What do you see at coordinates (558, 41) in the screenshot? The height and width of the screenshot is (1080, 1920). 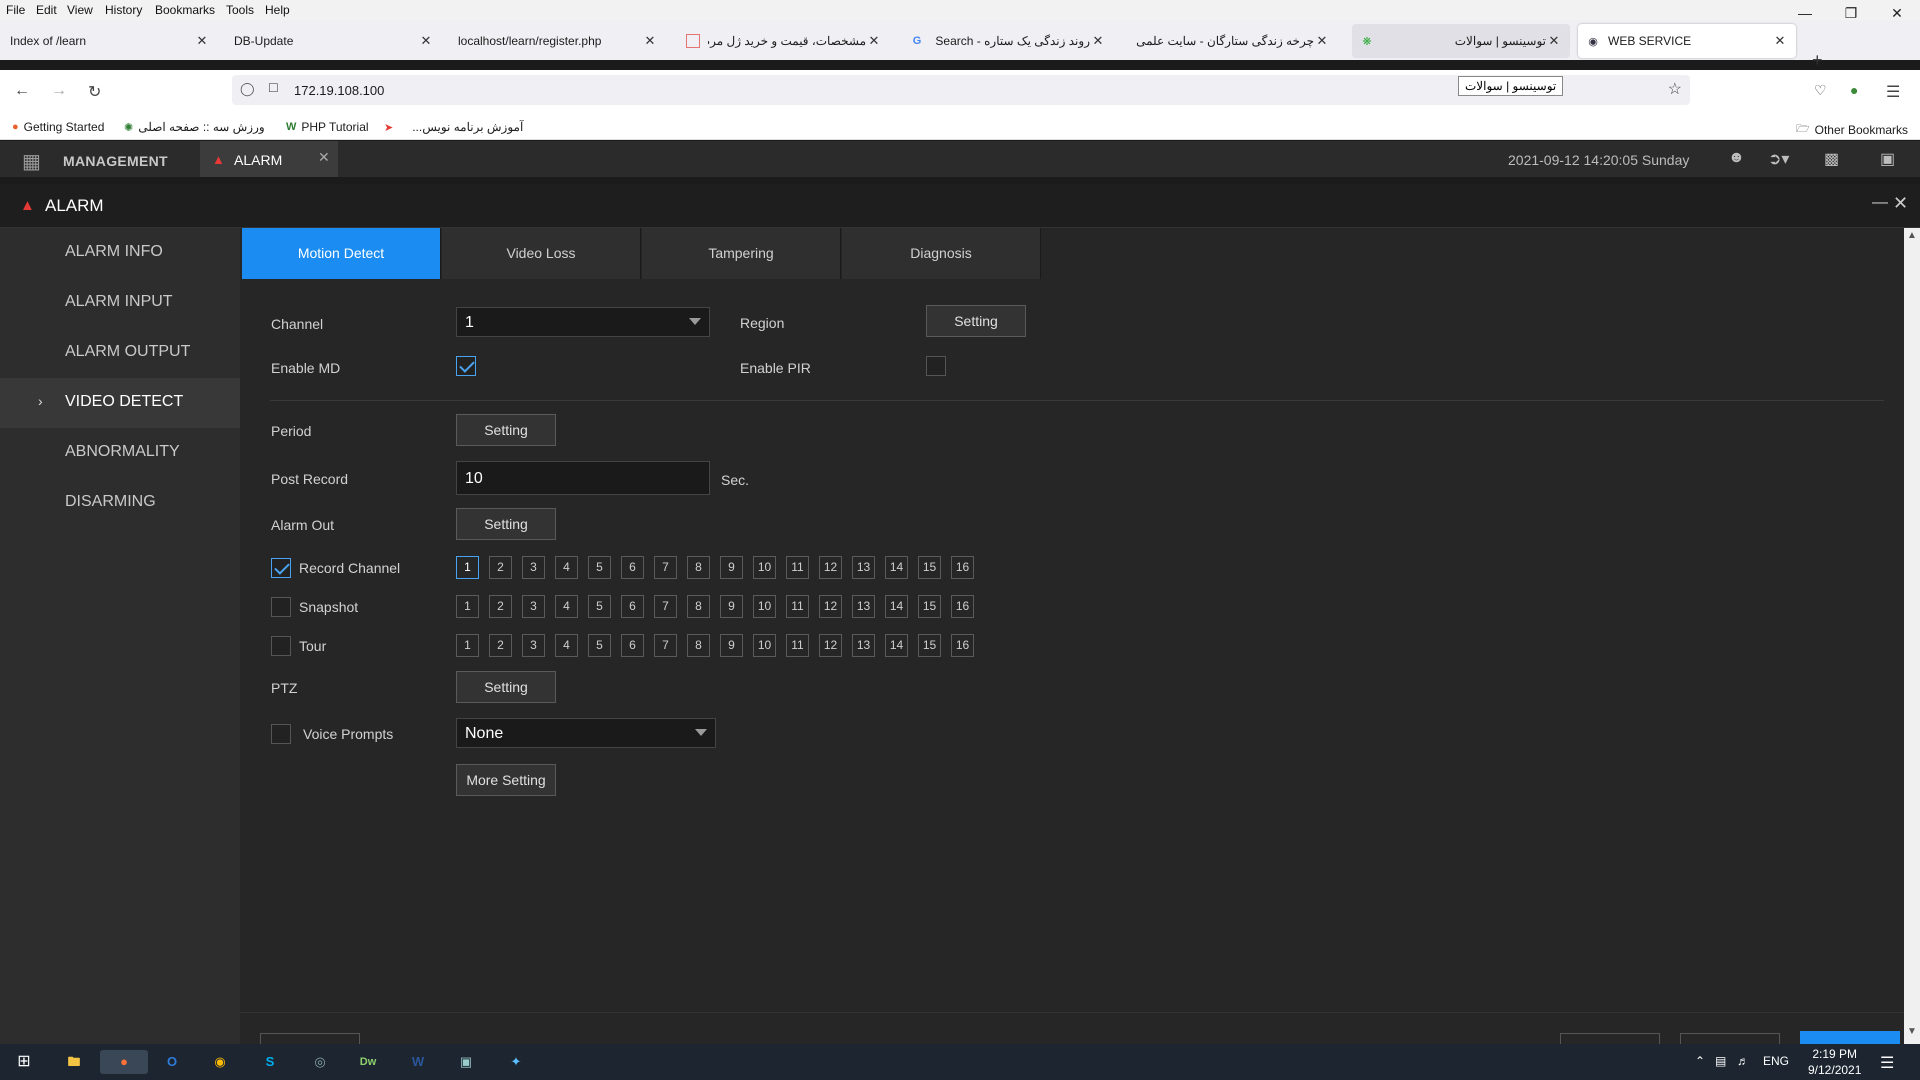 I see `browser-tab: localhost/learn/register.php ✕` at bounding box center [558, 41].